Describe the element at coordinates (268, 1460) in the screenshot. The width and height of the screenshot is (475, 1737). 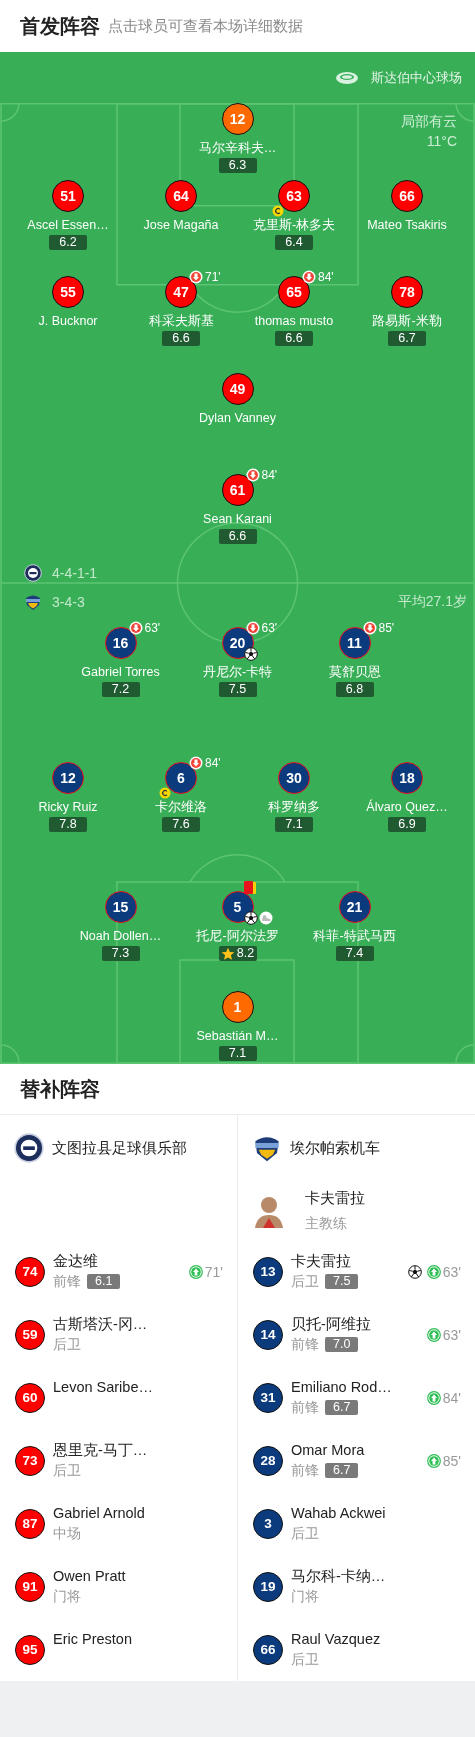
I see `player-number: 28` at that location.